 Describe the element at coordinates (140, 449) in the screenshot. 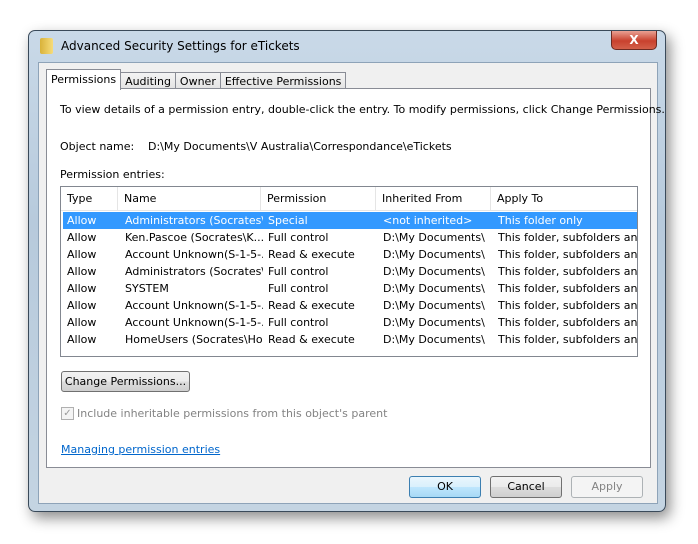

I see `managing-permission-entries-link: Managing permission entries` at that location.